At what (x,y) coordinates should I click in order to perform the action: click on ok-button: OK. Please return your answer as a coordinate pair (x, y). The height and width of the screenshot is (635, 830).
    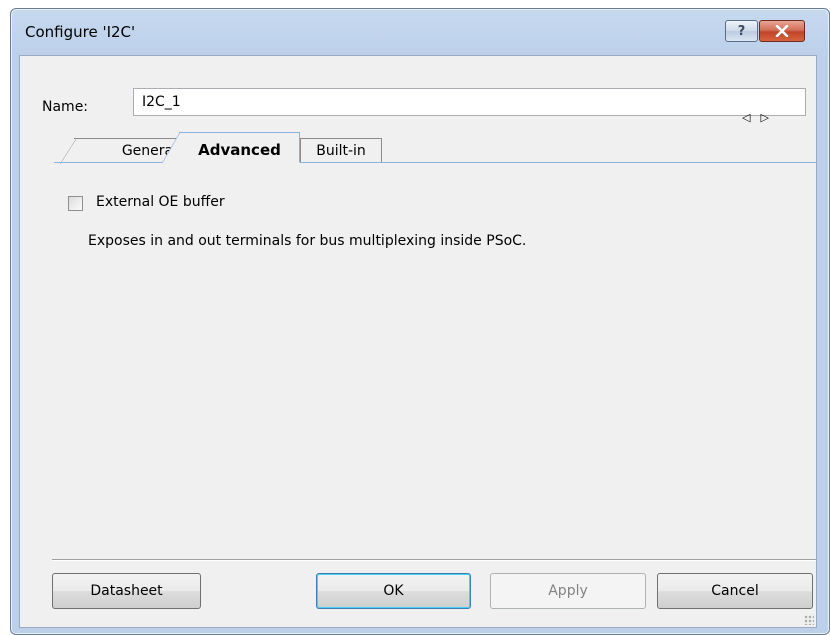
    Looking at the image, I should click on (393, 591).